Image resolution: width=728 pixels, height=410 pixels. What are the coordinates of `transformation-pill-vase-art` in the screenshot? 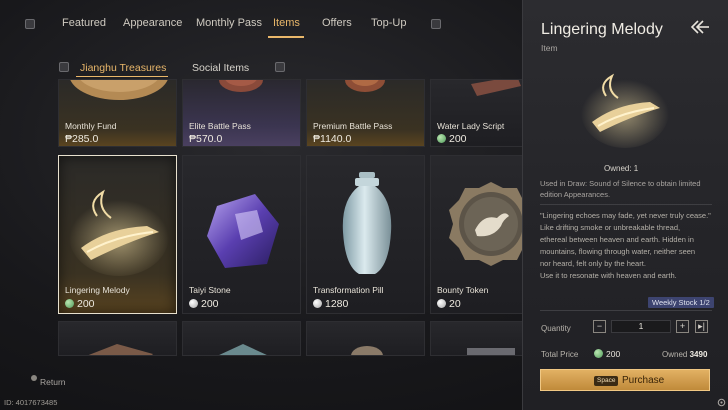 It's located at (367, 223).